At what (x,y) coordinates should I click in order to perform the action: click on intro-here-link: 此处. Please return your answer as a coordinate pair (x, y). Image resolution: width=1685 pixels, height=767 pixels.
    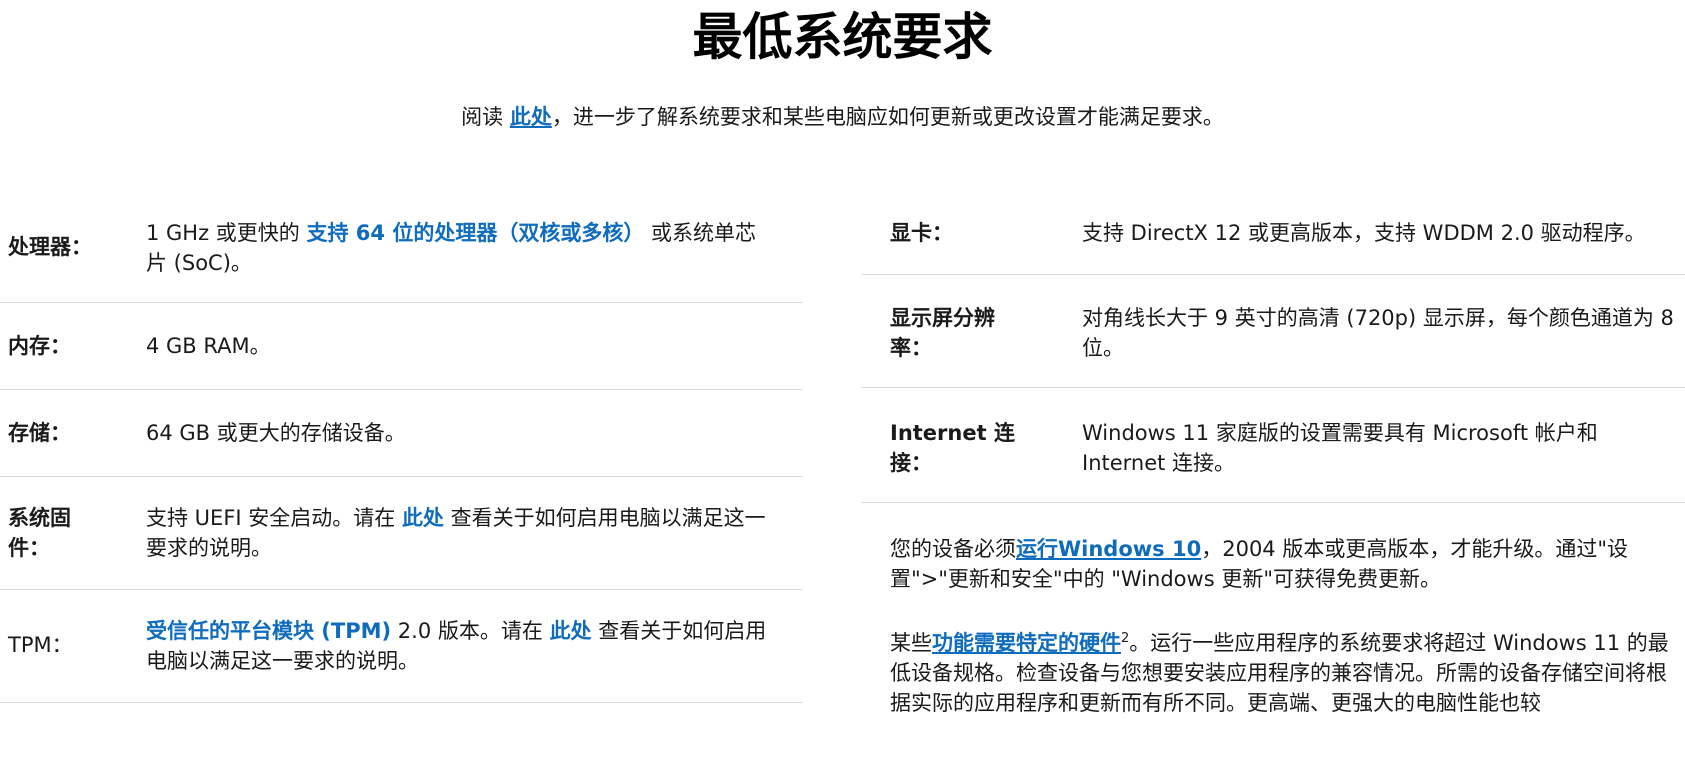
    Looking at the image, I should click on (531, 117).